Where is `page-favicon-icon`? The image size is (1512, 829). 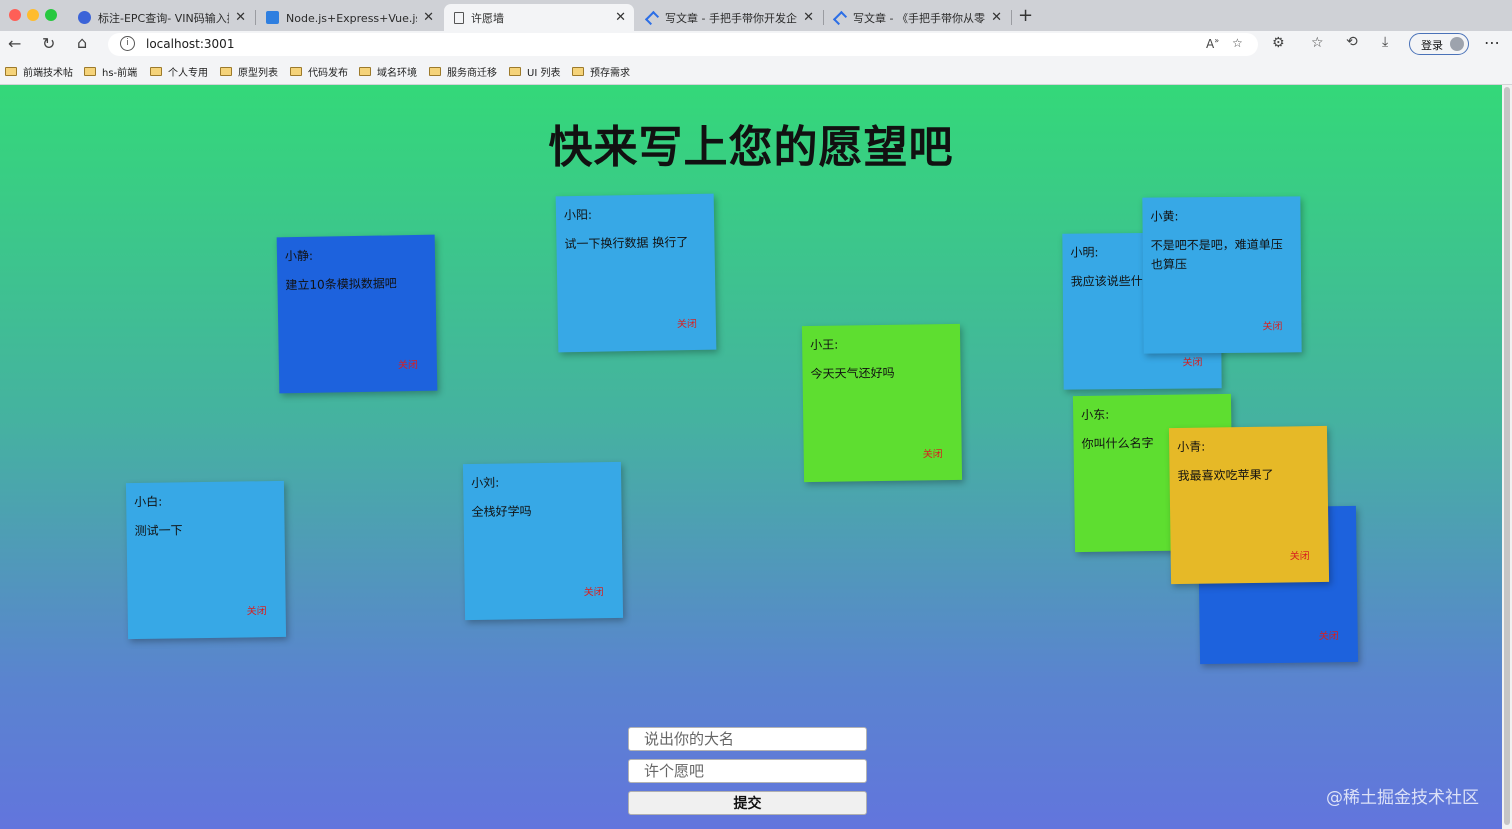 page-favicon-icon is located at coordinates (459, 17).